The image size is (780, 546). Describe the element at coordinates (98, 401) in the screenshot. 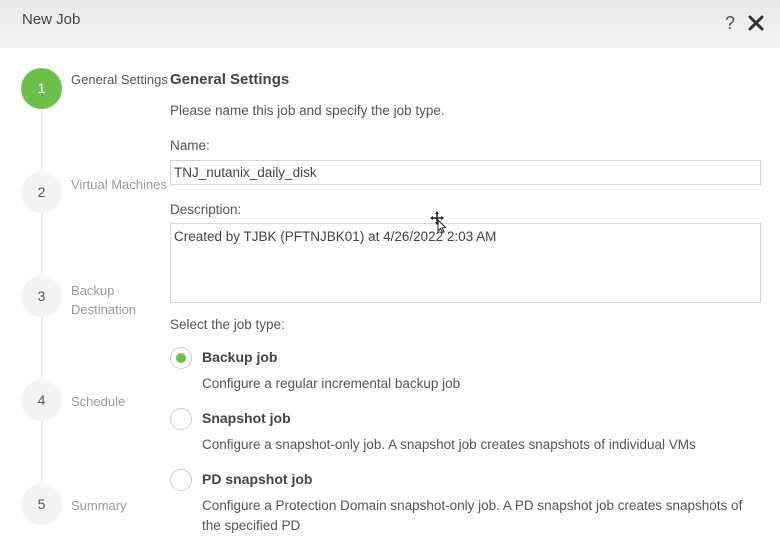

I see `step-label: Schedule` at that location.